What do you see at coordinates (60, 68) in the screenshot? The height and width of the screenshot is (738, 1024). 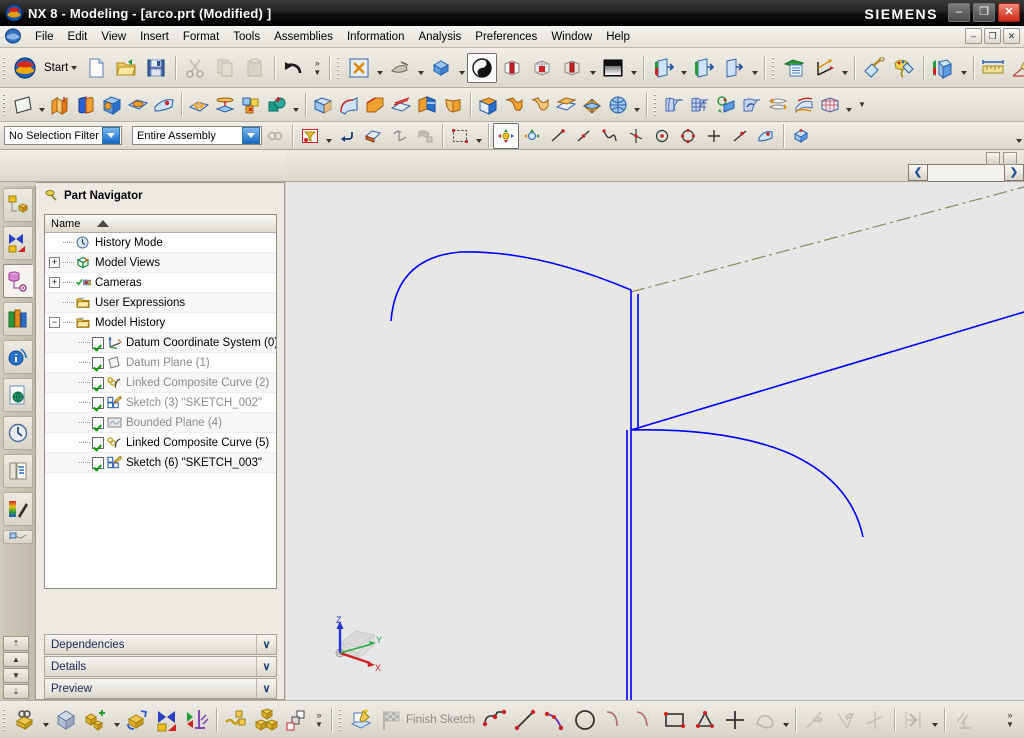 I see `start-menu-button: Start` at bounding box center [60, 68].